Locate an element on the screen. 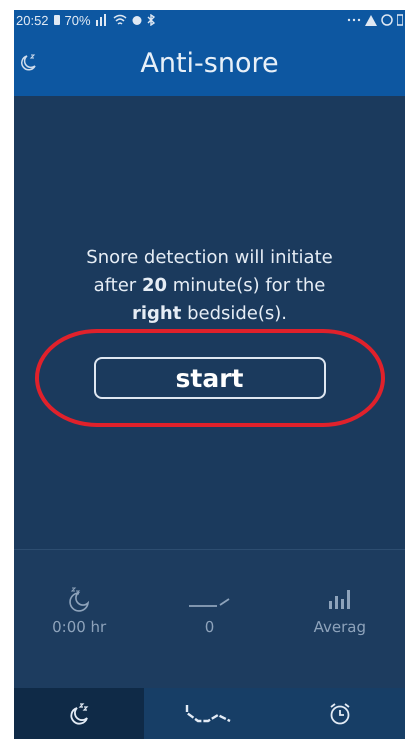 The width and height of the screenshot is (405, 739). status-time: 20:52 is located at coordinates (32, 20).